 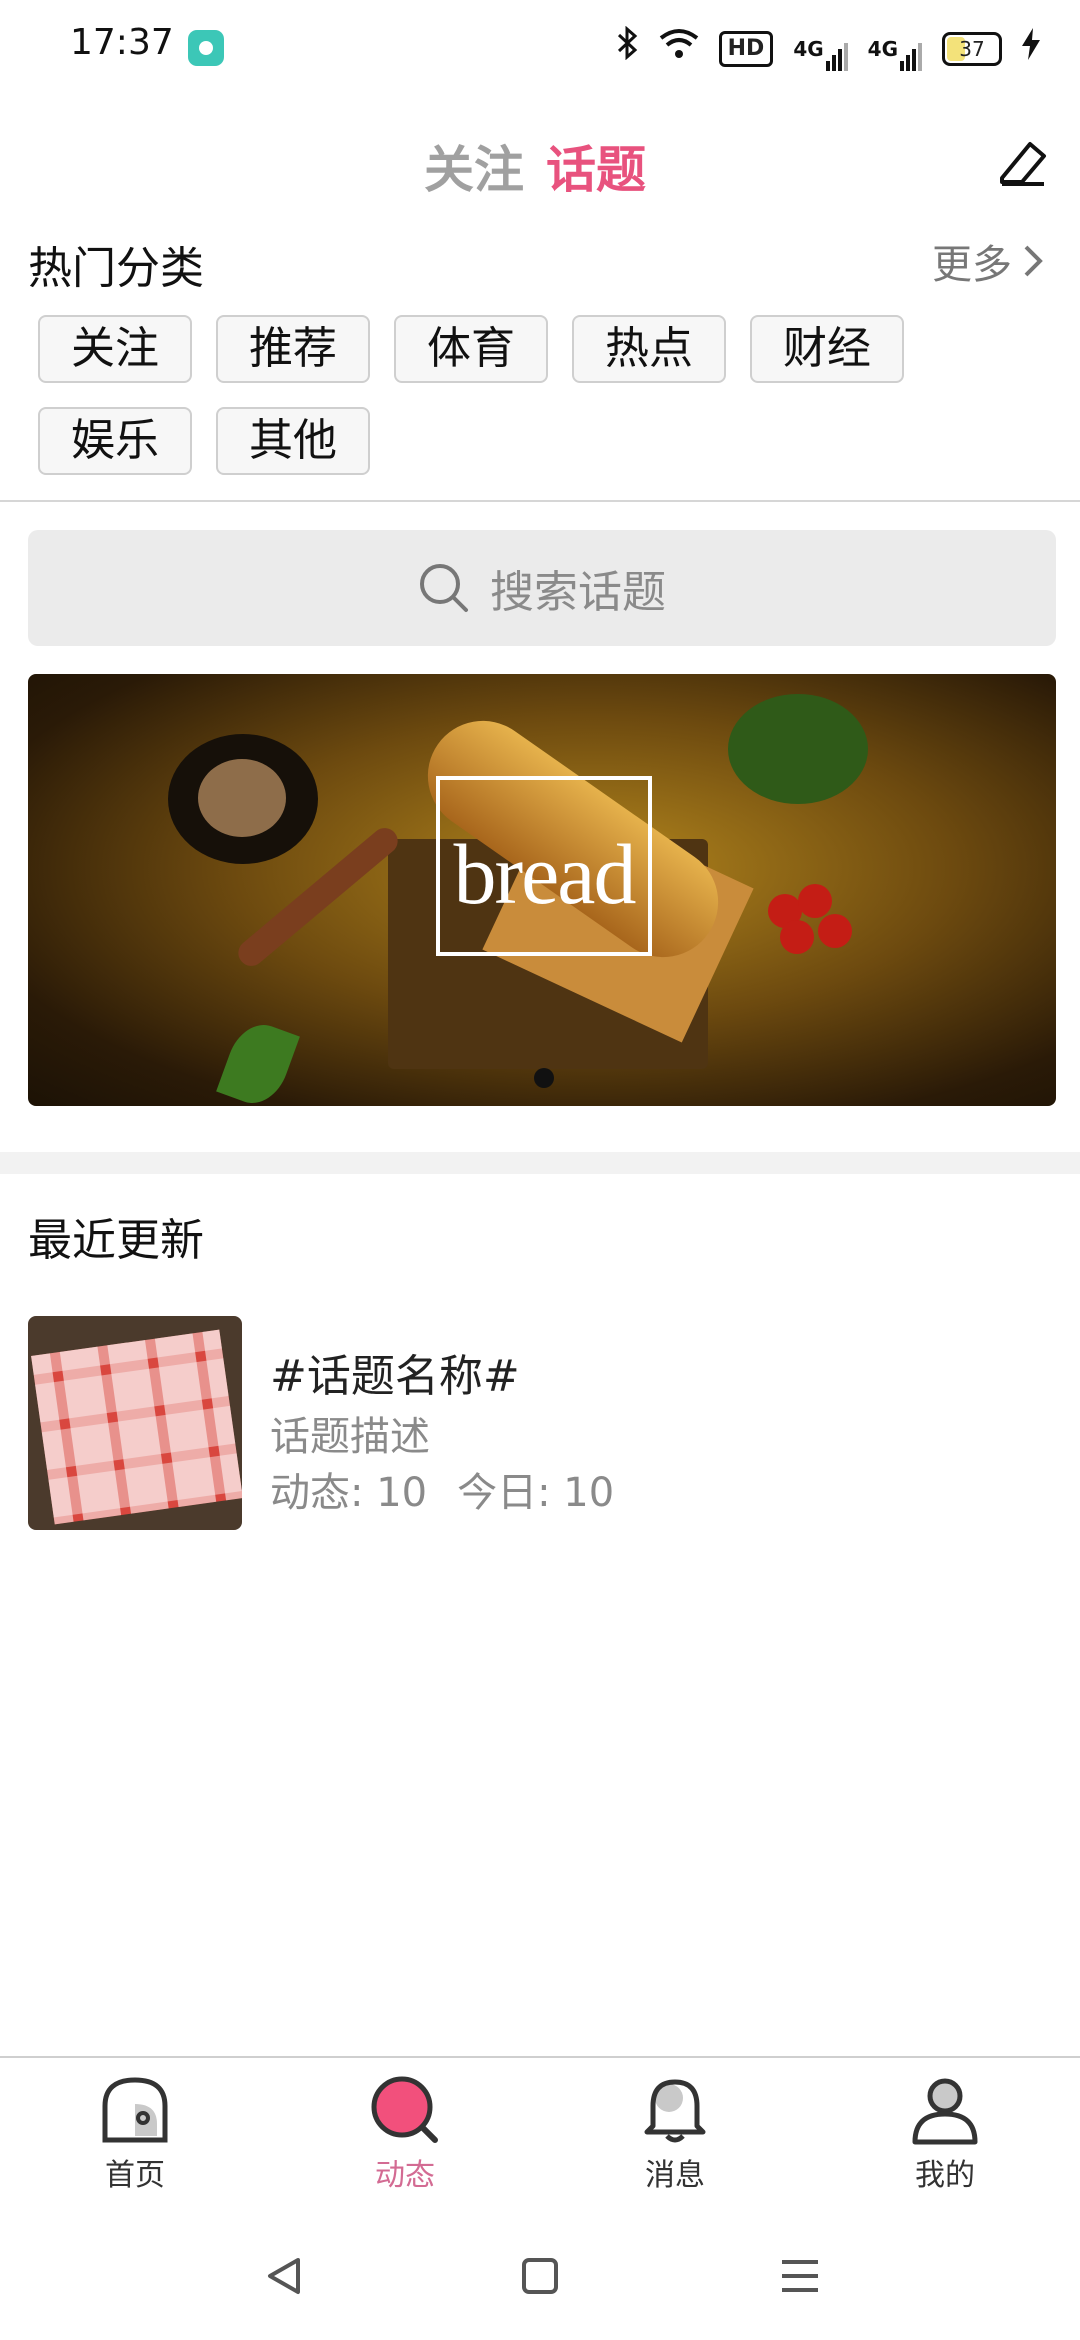 What do you see at coordinates (540, 2057) in the screenshot?
I see `bottom-nav-divider` at bounding box center [540, 2057].